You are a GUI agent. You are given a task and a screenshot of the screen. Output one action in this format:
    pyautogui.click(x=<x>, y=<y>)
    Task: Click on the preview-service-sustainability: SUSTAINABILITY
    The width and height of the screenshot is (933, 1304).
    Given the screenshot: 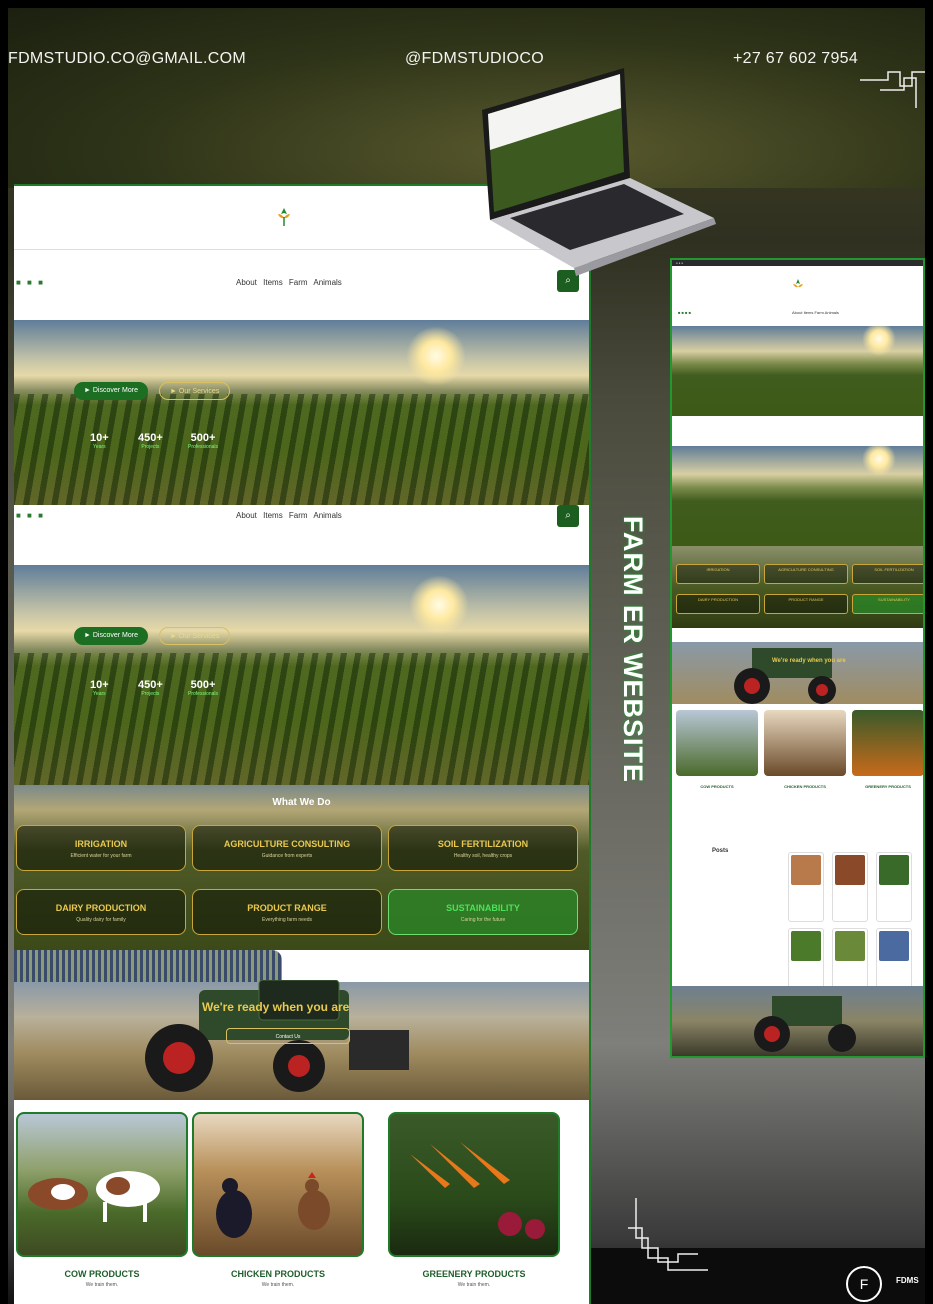 What is the action you would take?
    pyautogui.click(x=887, y=604)
    